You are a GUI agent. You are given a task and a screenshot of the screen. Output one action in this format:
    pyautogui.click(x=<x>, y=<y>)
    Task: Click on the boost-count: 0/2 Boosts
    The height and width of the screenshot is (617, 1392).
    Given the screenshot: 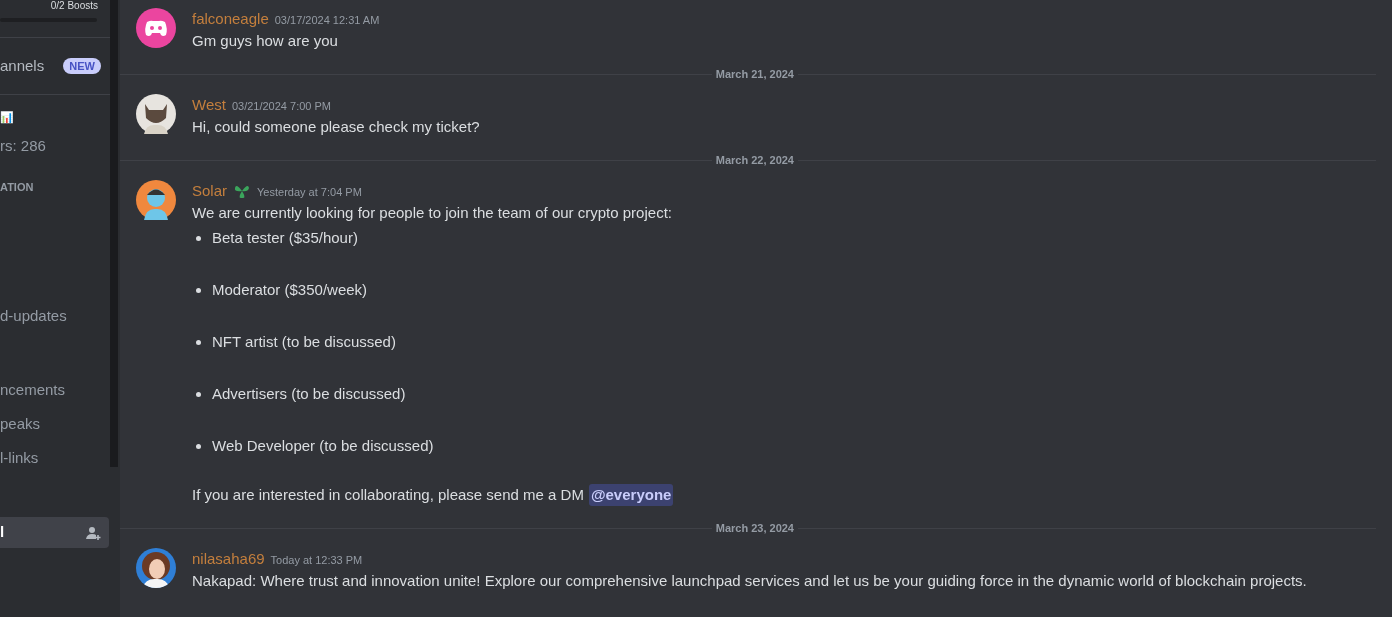 What is the action you would take?
    pyautogui.click(x=74, y=6)
    